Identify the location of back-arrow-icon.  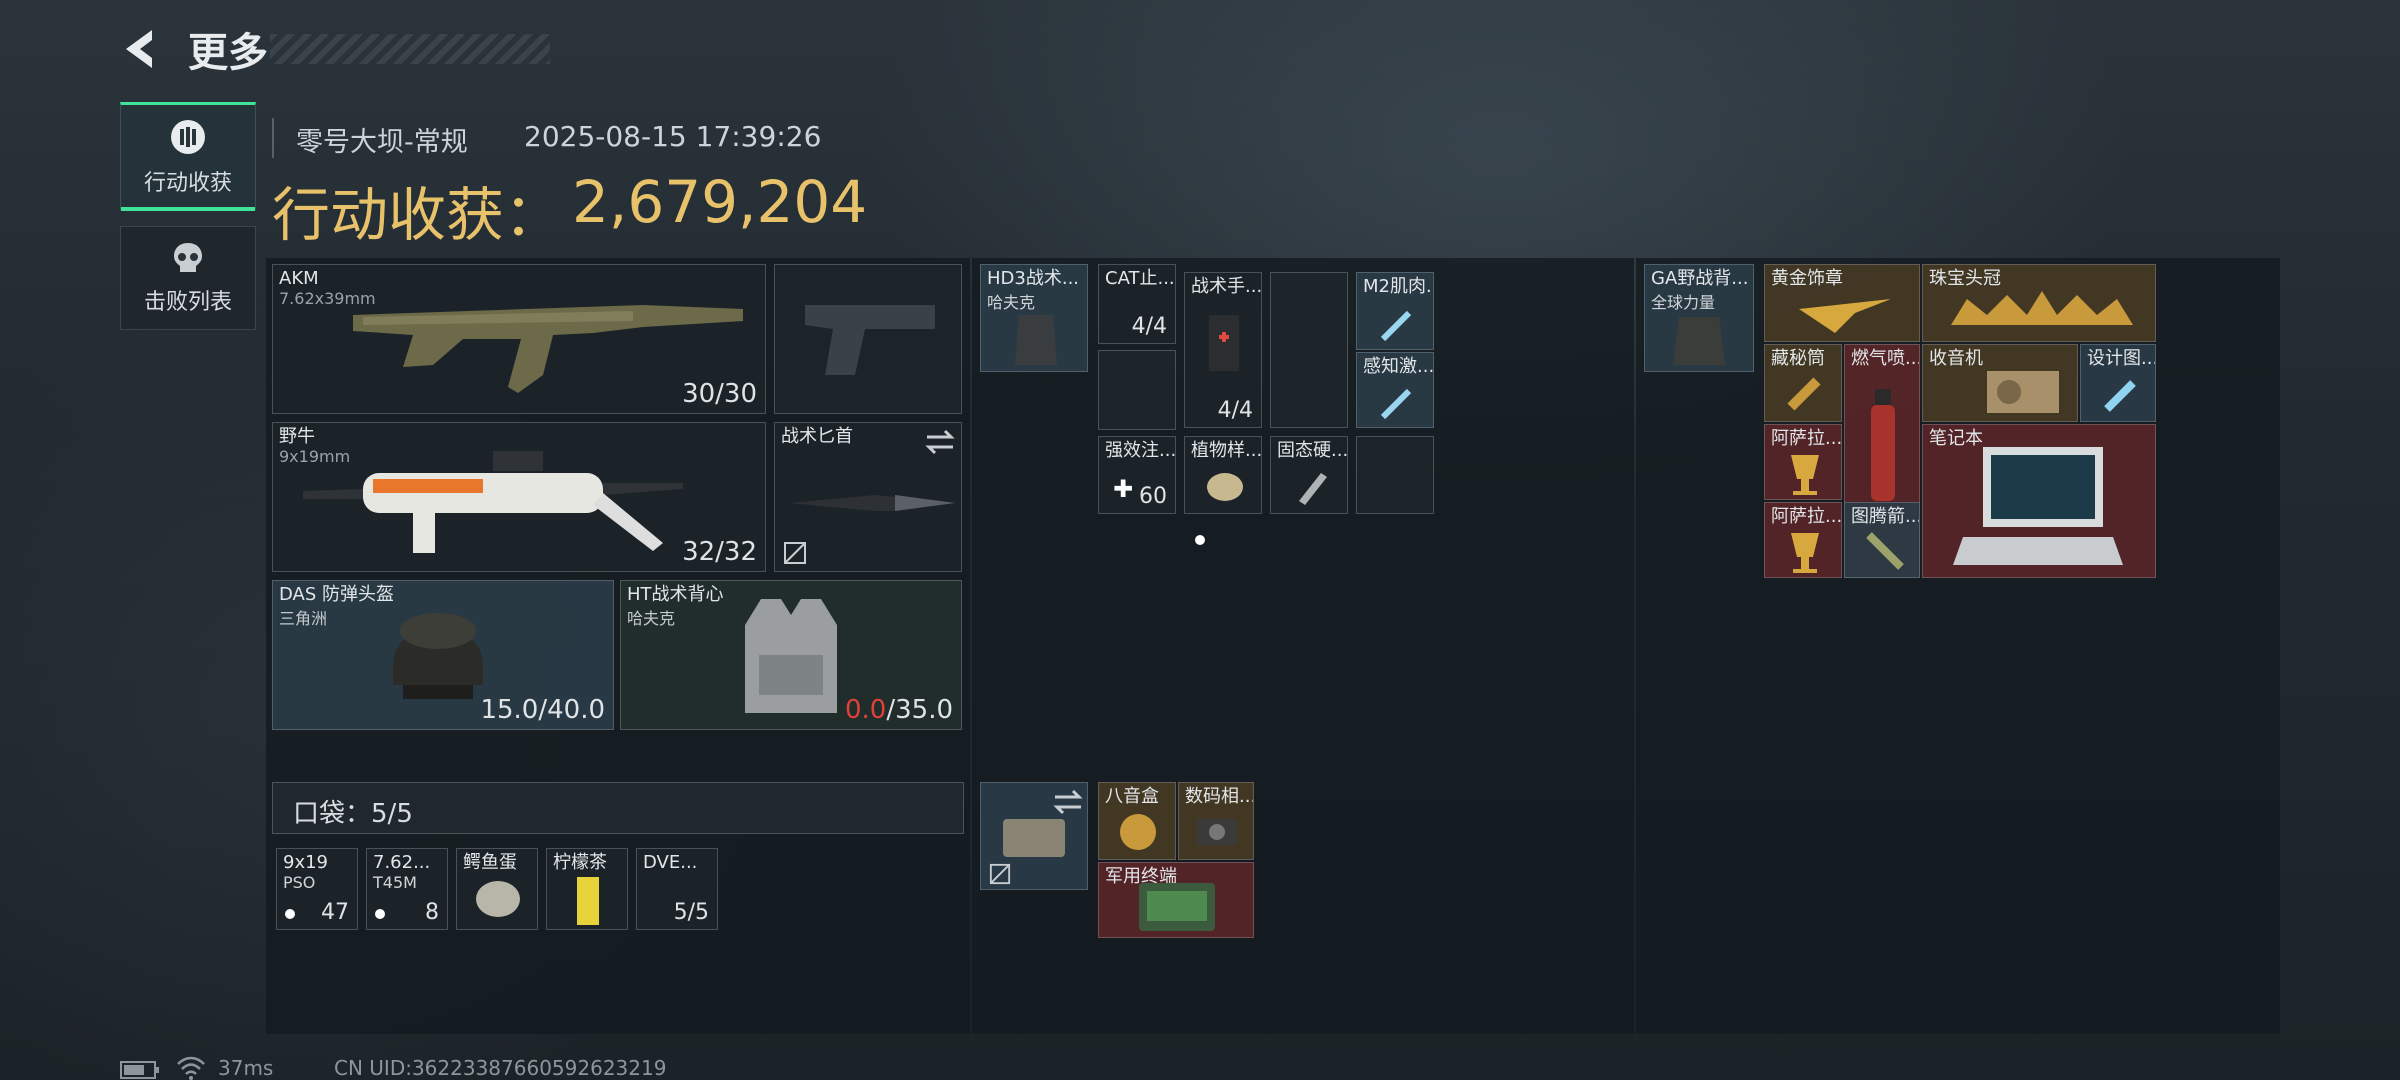
(139, 49).